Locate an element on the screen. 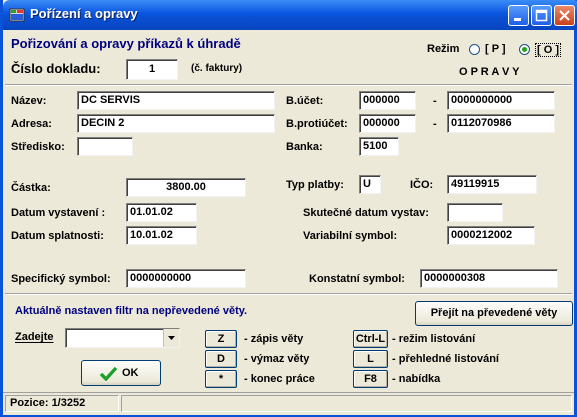 This screenshot has height=417, width=577. specificky-field: 0000000000 is located at coordinates (186, 278).